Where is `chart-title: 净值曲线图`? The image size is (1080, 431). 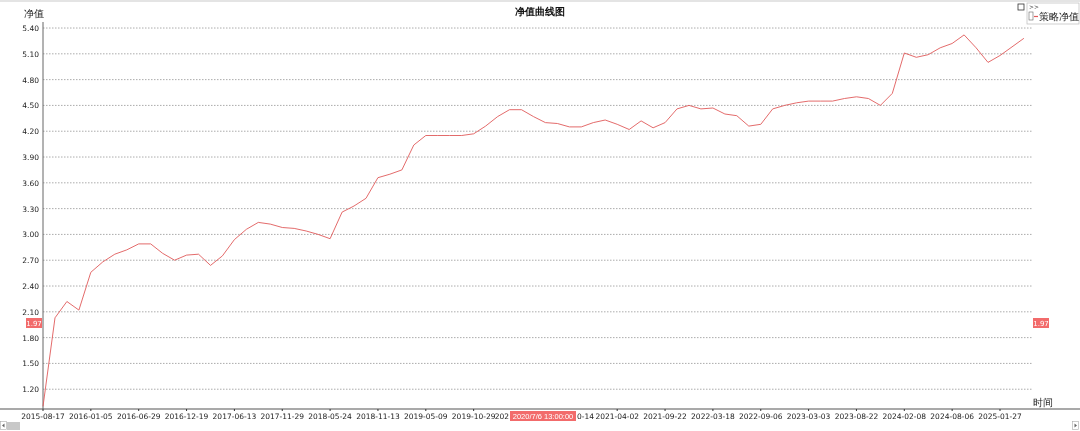 chart-title: 净值曲线图 is located at coordinates (540, 11).